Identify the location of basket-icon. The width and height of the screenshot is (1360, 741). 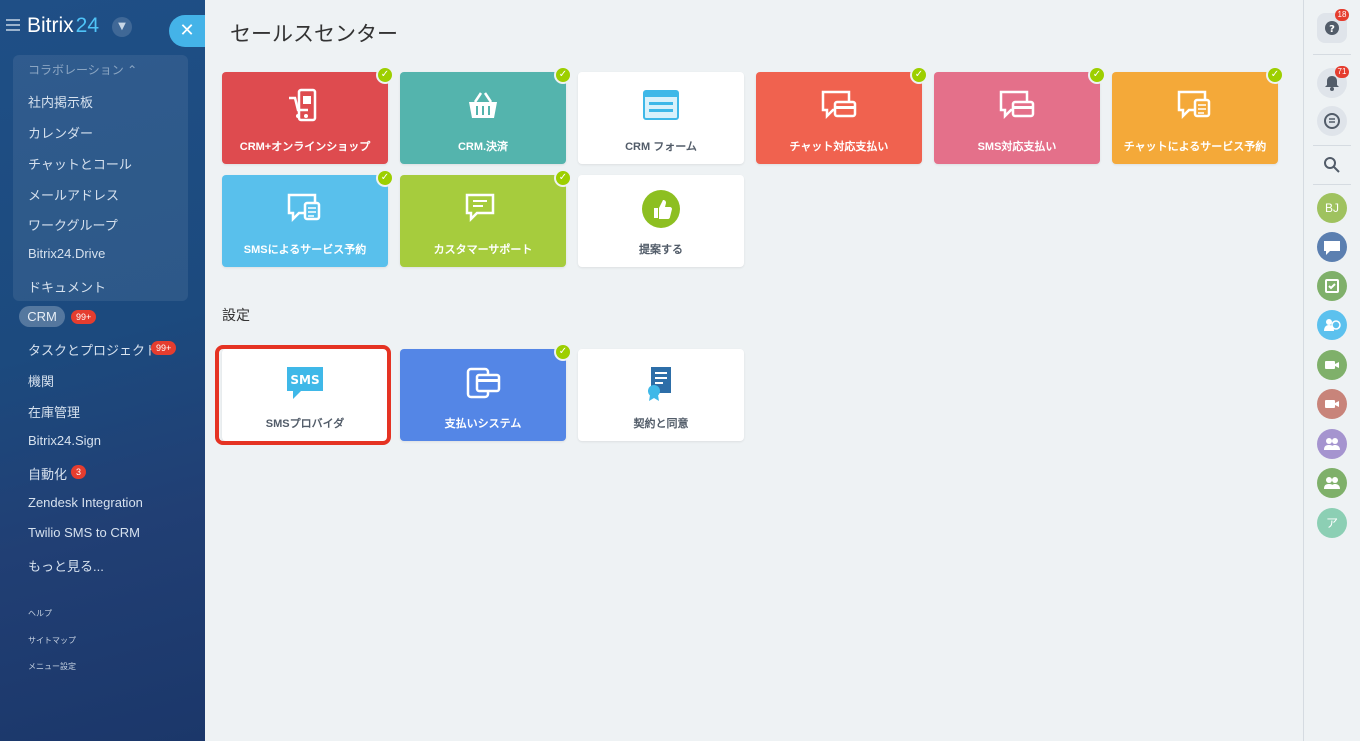
(483, 105).